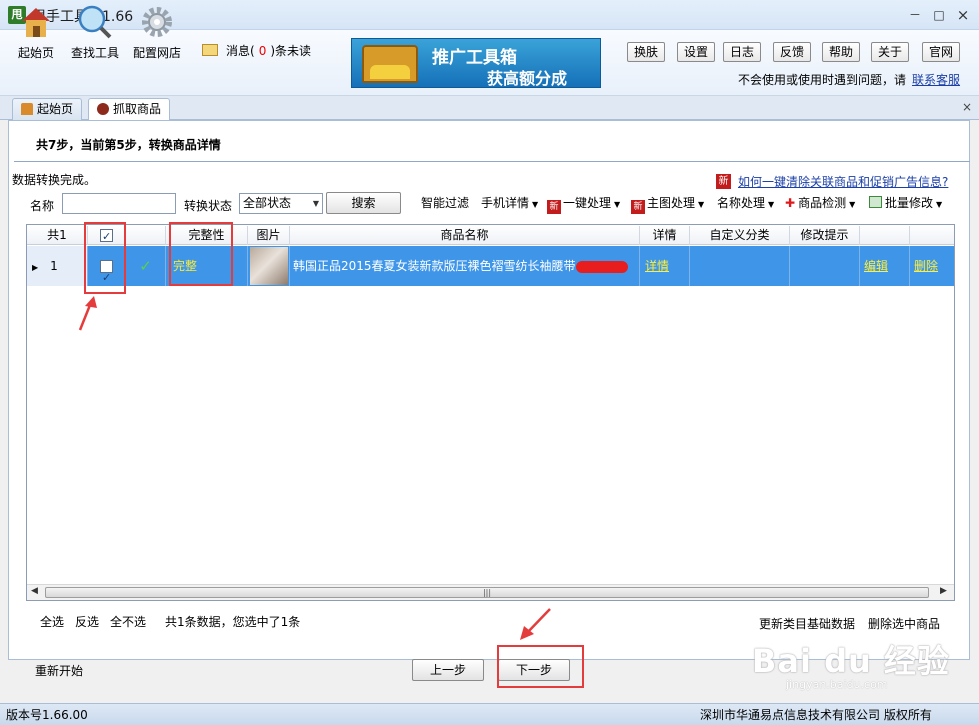 Image resolution: width=979 pixels, height=725 pixels. Describe the element at coordinates (837, 684) in the screenshot. I see `watermark-url: jingyan.baidu.com` at that location.